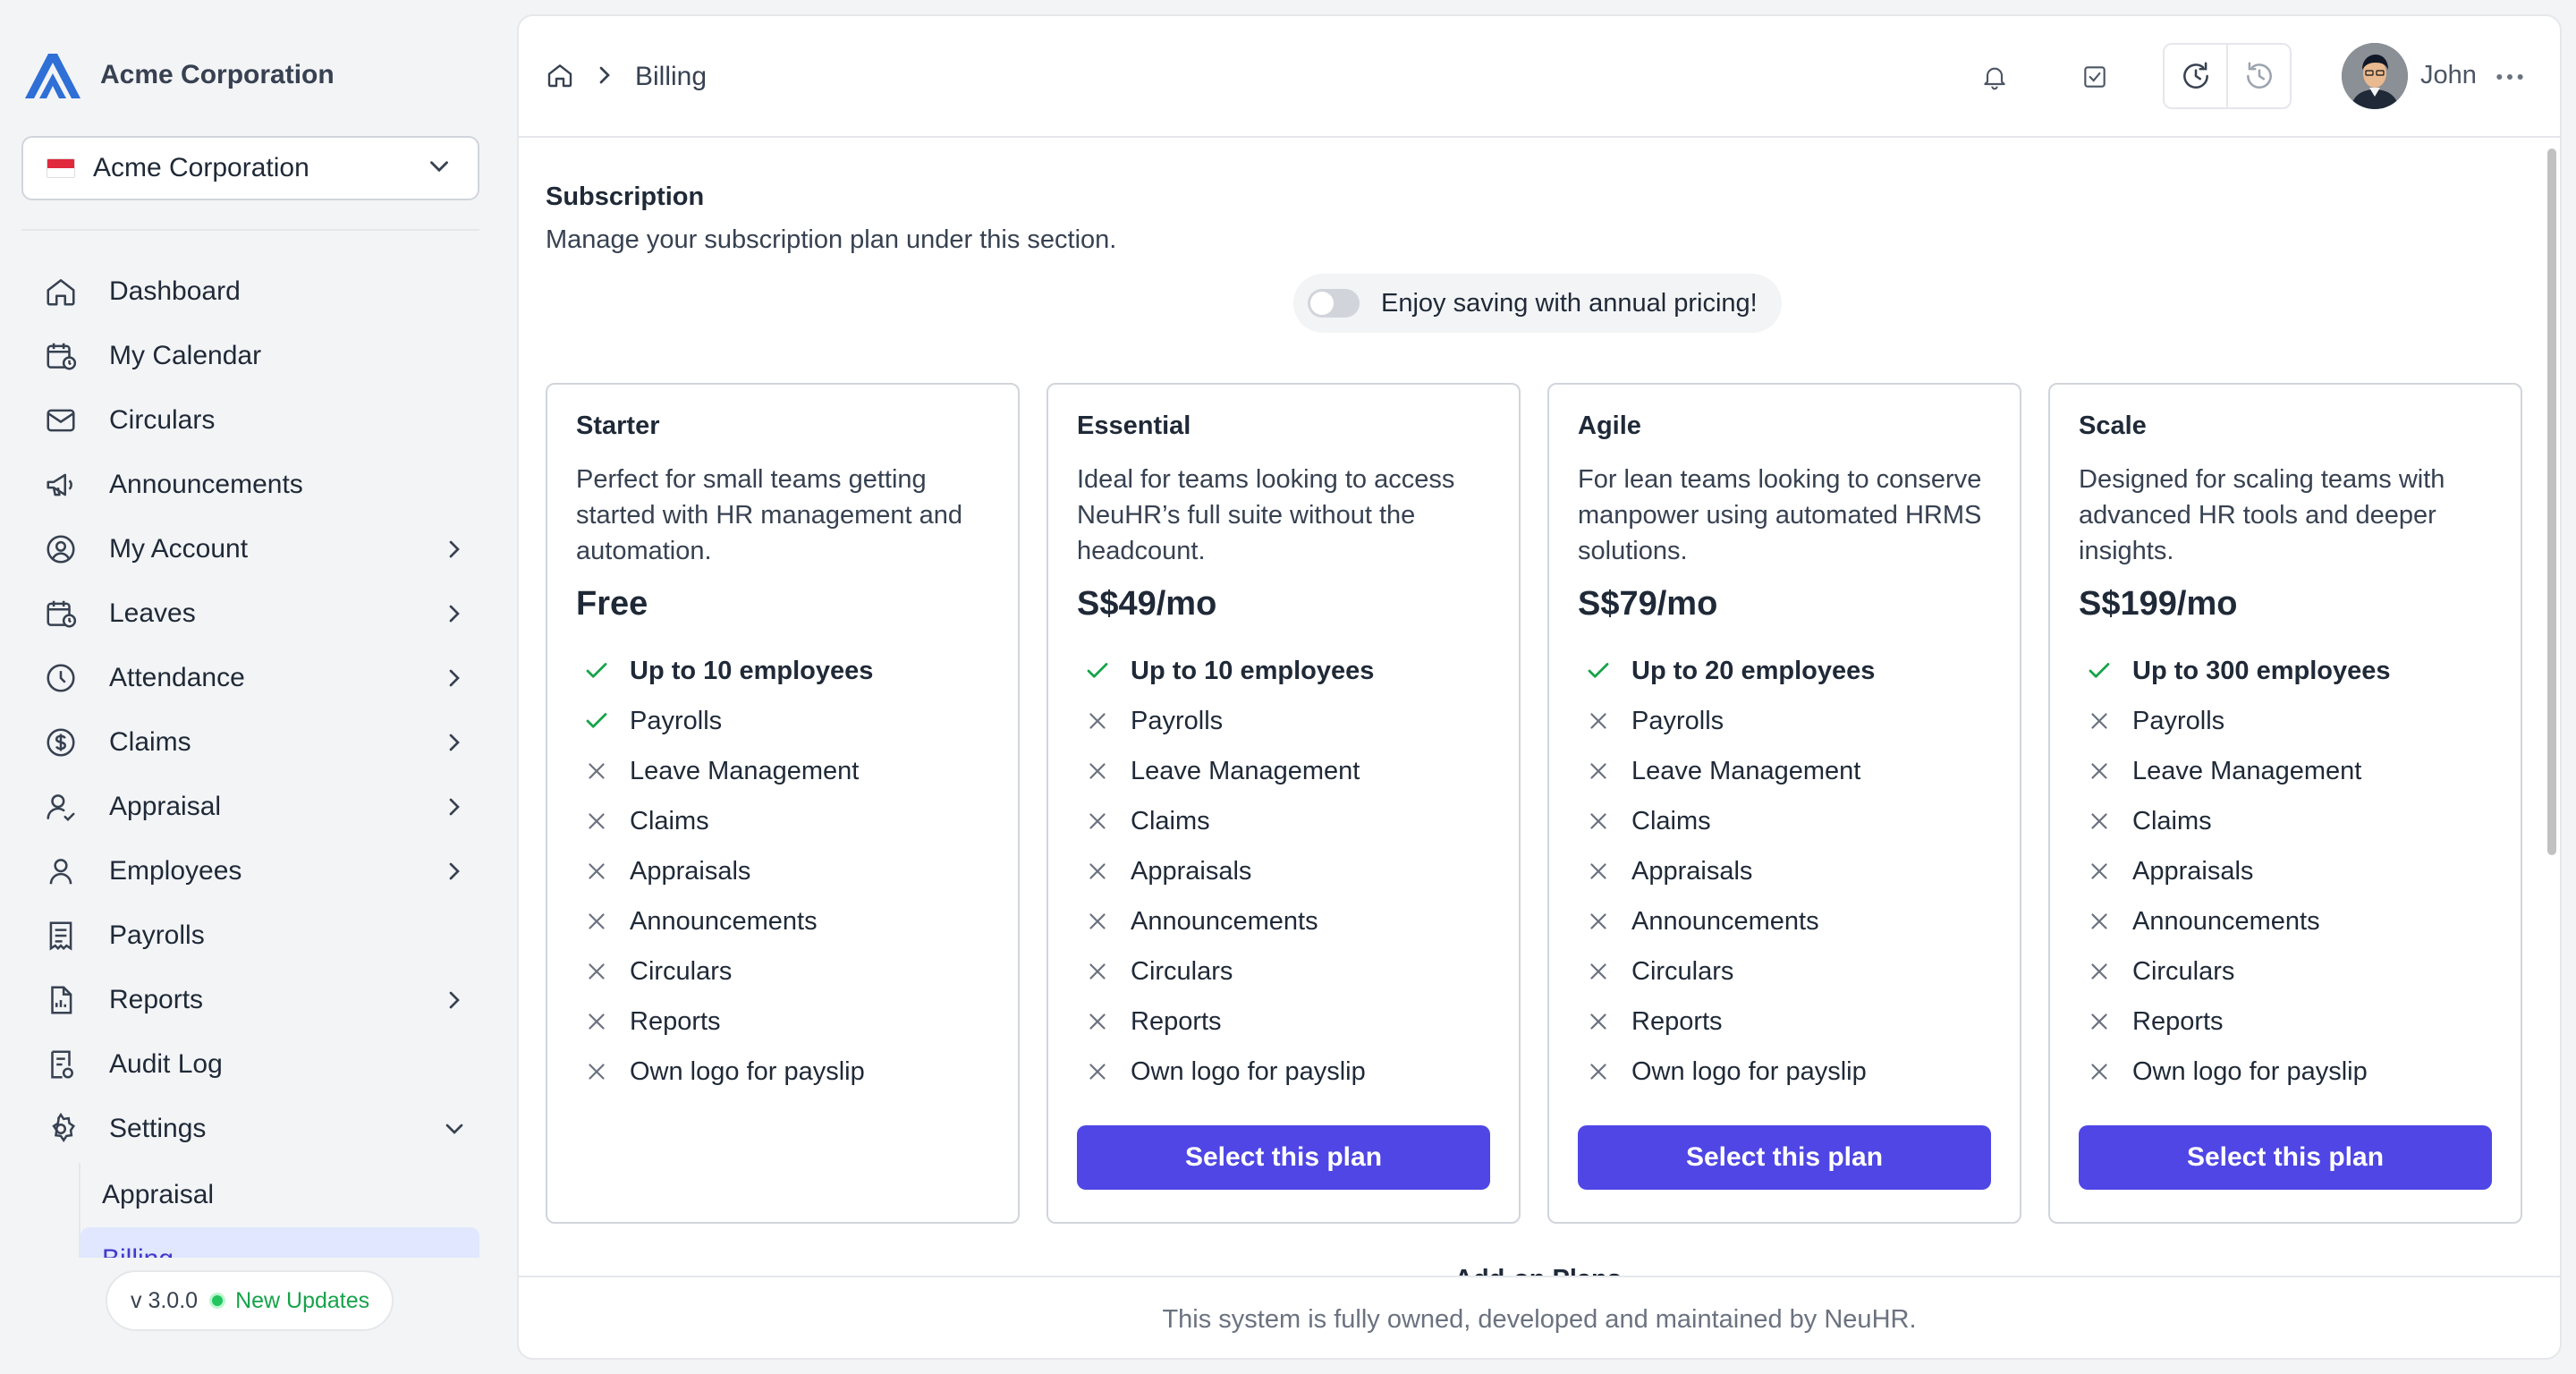  Describe the element at coordinates (279, 1195) in the screenshot. I see `subnav-item-appraisal: Appraisal` at that location.